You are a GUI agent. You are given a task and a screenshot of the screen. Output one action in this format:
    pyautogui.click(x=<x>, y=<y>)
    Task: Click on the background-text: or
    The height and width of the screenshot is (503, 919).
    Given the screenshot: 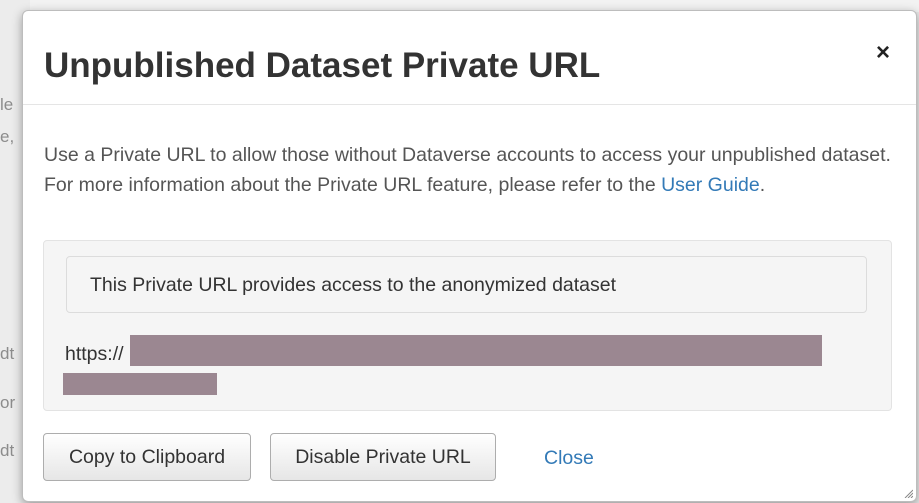 What is the action you would take?
    pyautogui.click(x=8, y=402)
    